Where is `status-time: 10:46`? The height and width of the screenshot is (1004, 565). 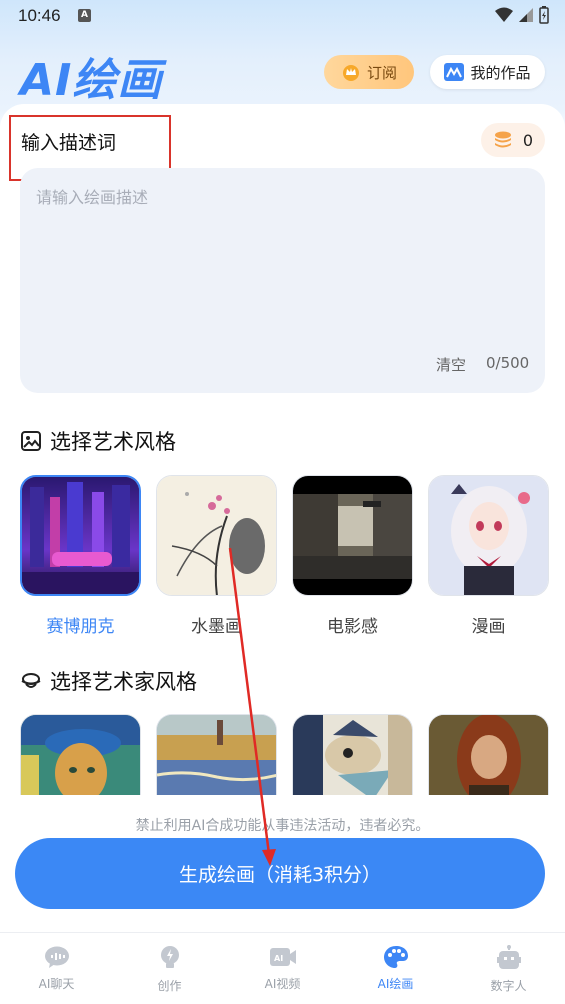
status-time: 10:46 is located at coordinates (39, 15).